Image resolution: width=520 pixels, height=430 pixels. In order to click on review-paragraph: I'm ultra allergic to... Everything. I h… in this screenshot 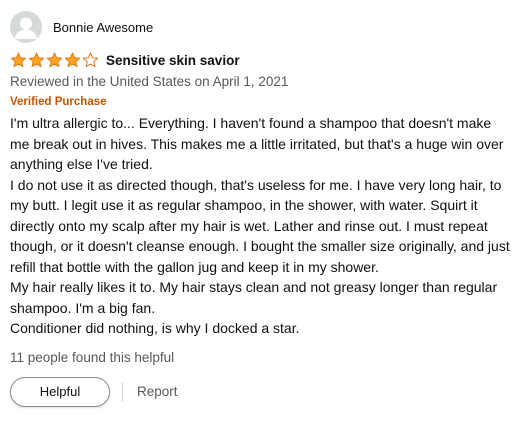, I will do `click(257, 143)`.